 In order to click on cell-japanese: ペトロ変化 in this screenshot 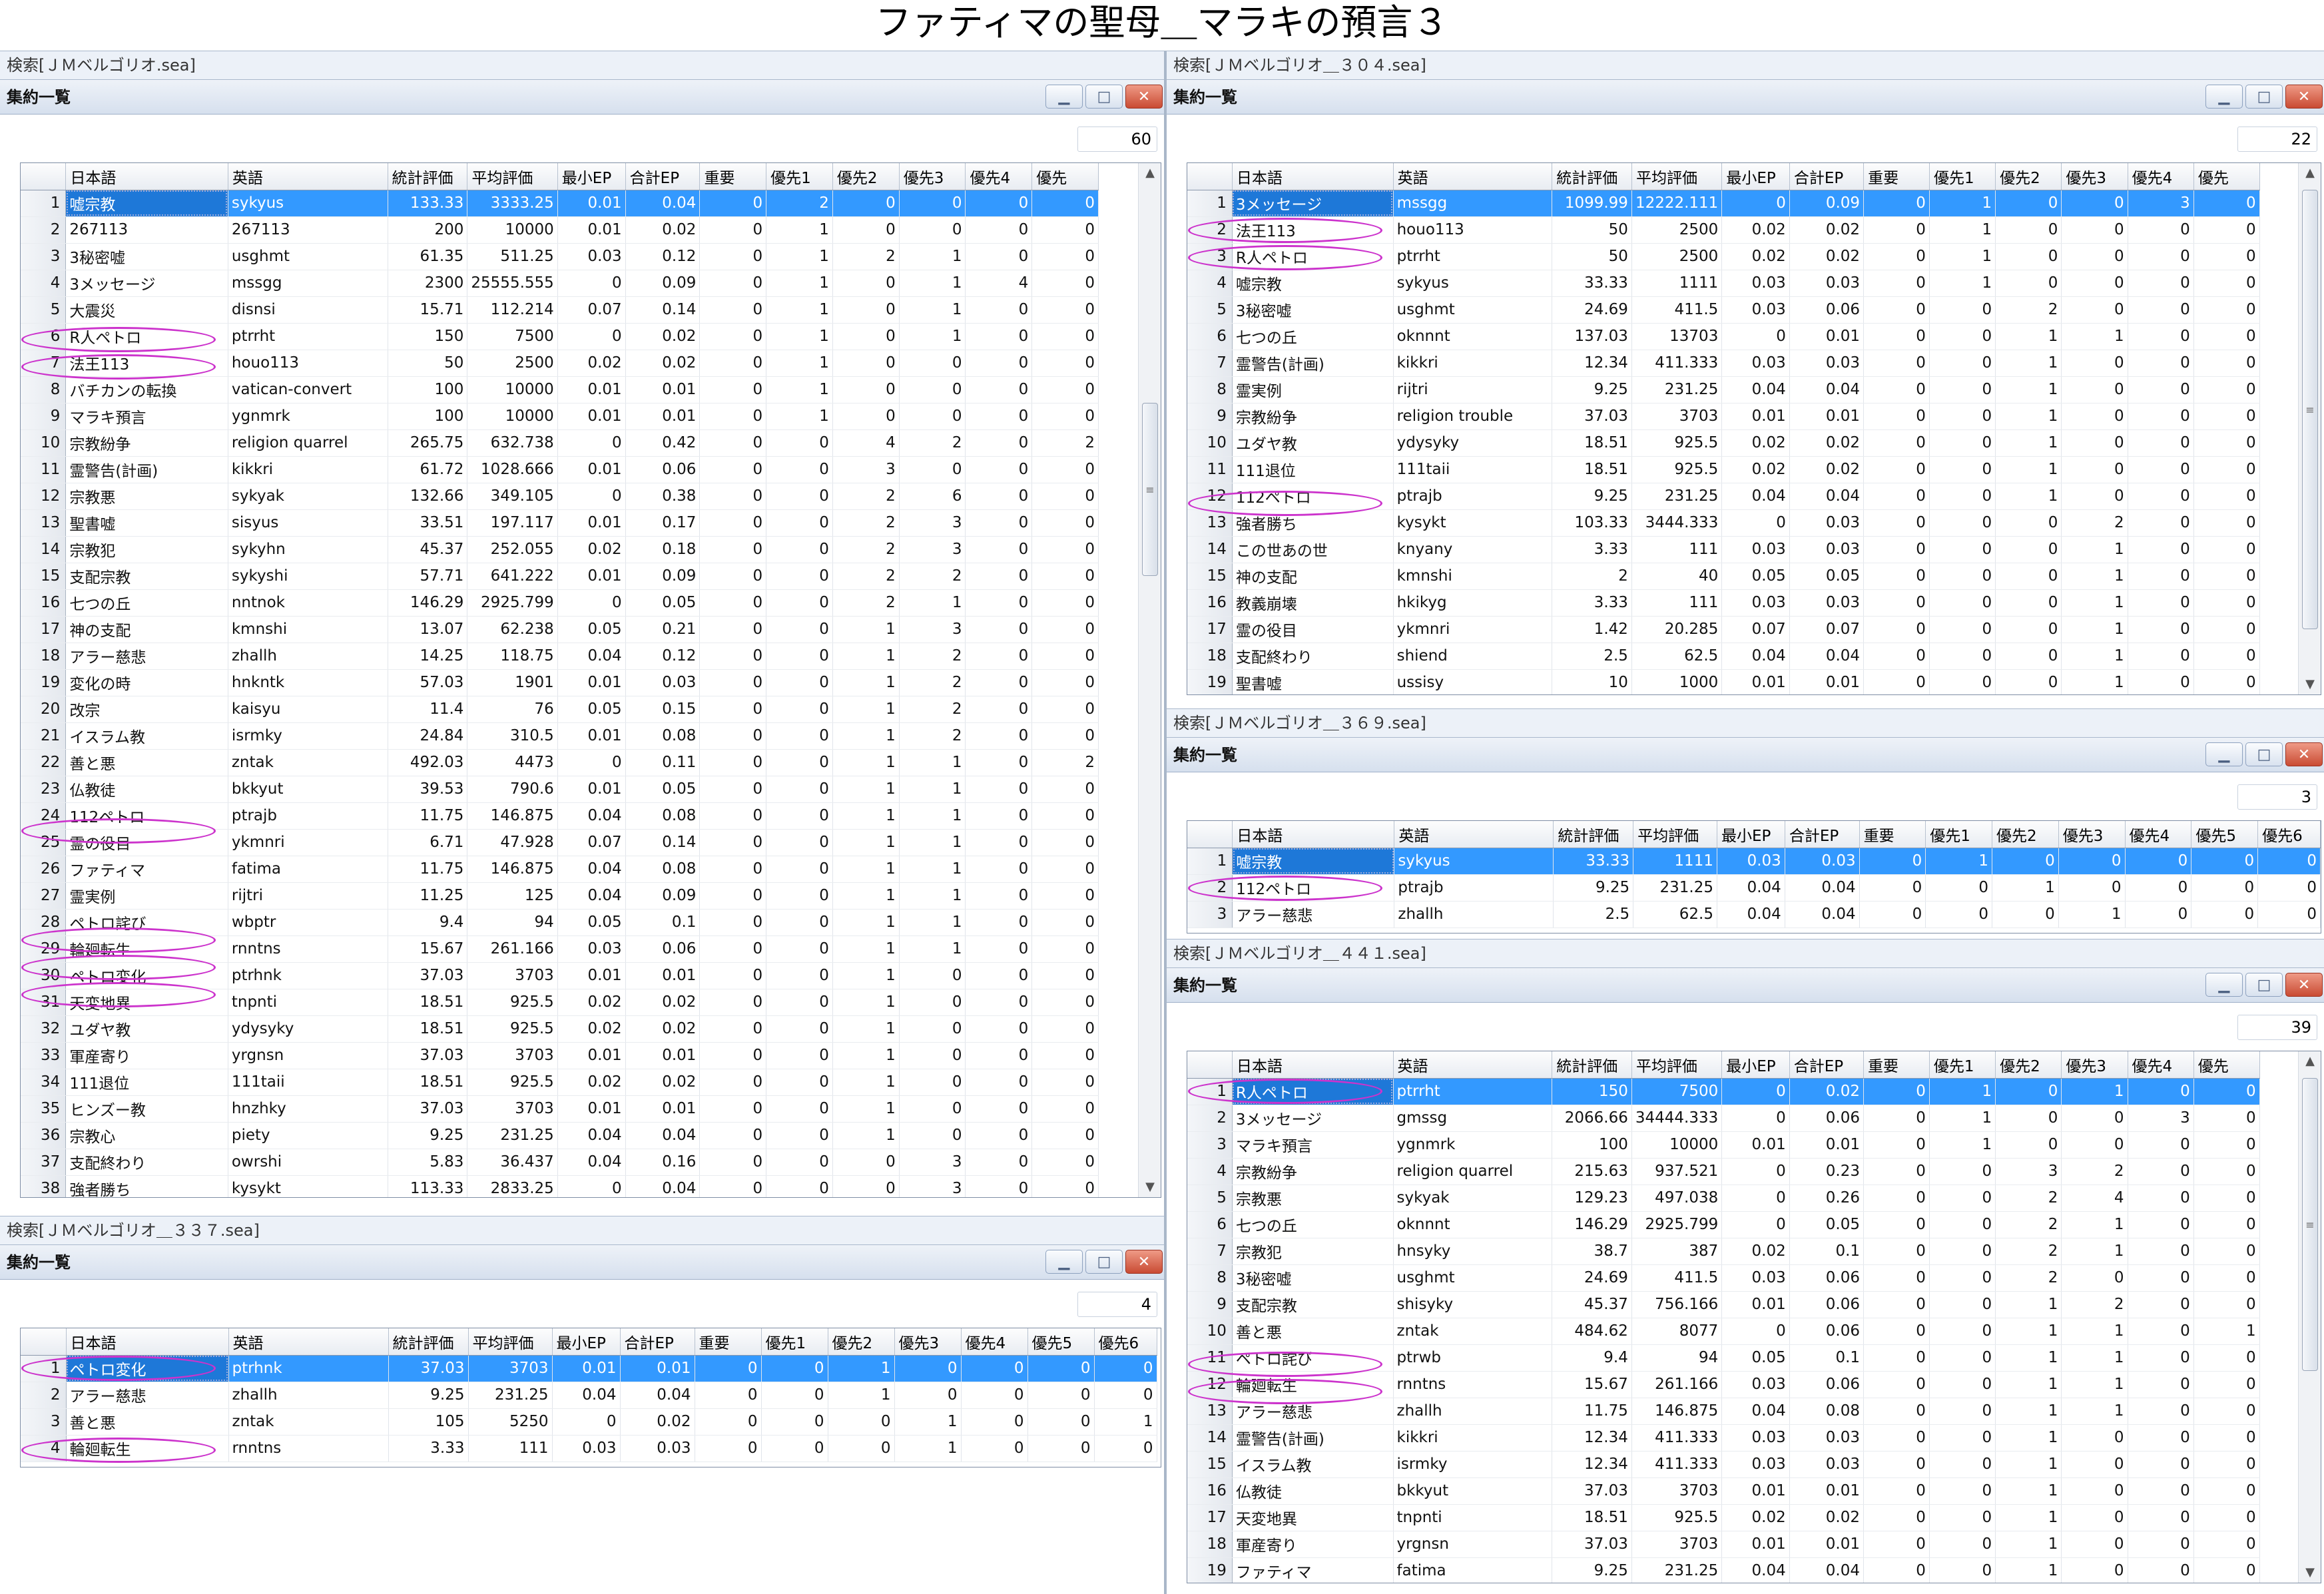, I will do `click(146, 976)`.